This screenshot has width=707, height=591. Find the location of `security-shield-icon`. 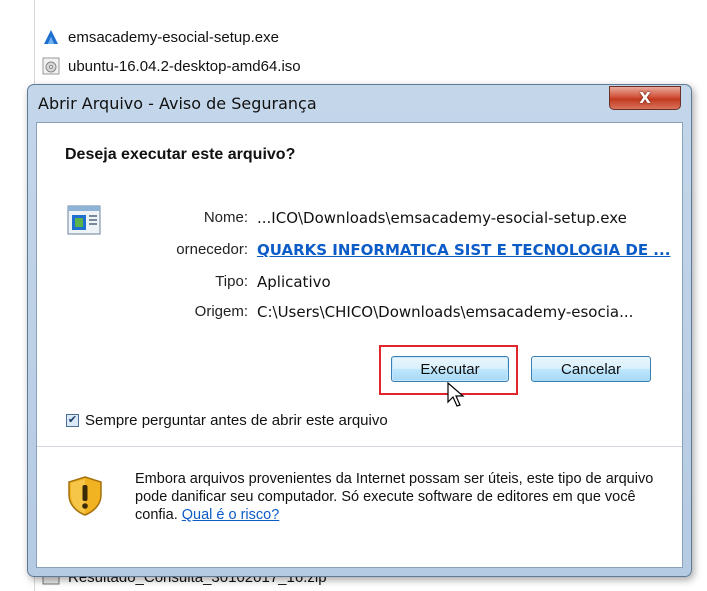

security-shield-icon is located at coordinates (85, 496).